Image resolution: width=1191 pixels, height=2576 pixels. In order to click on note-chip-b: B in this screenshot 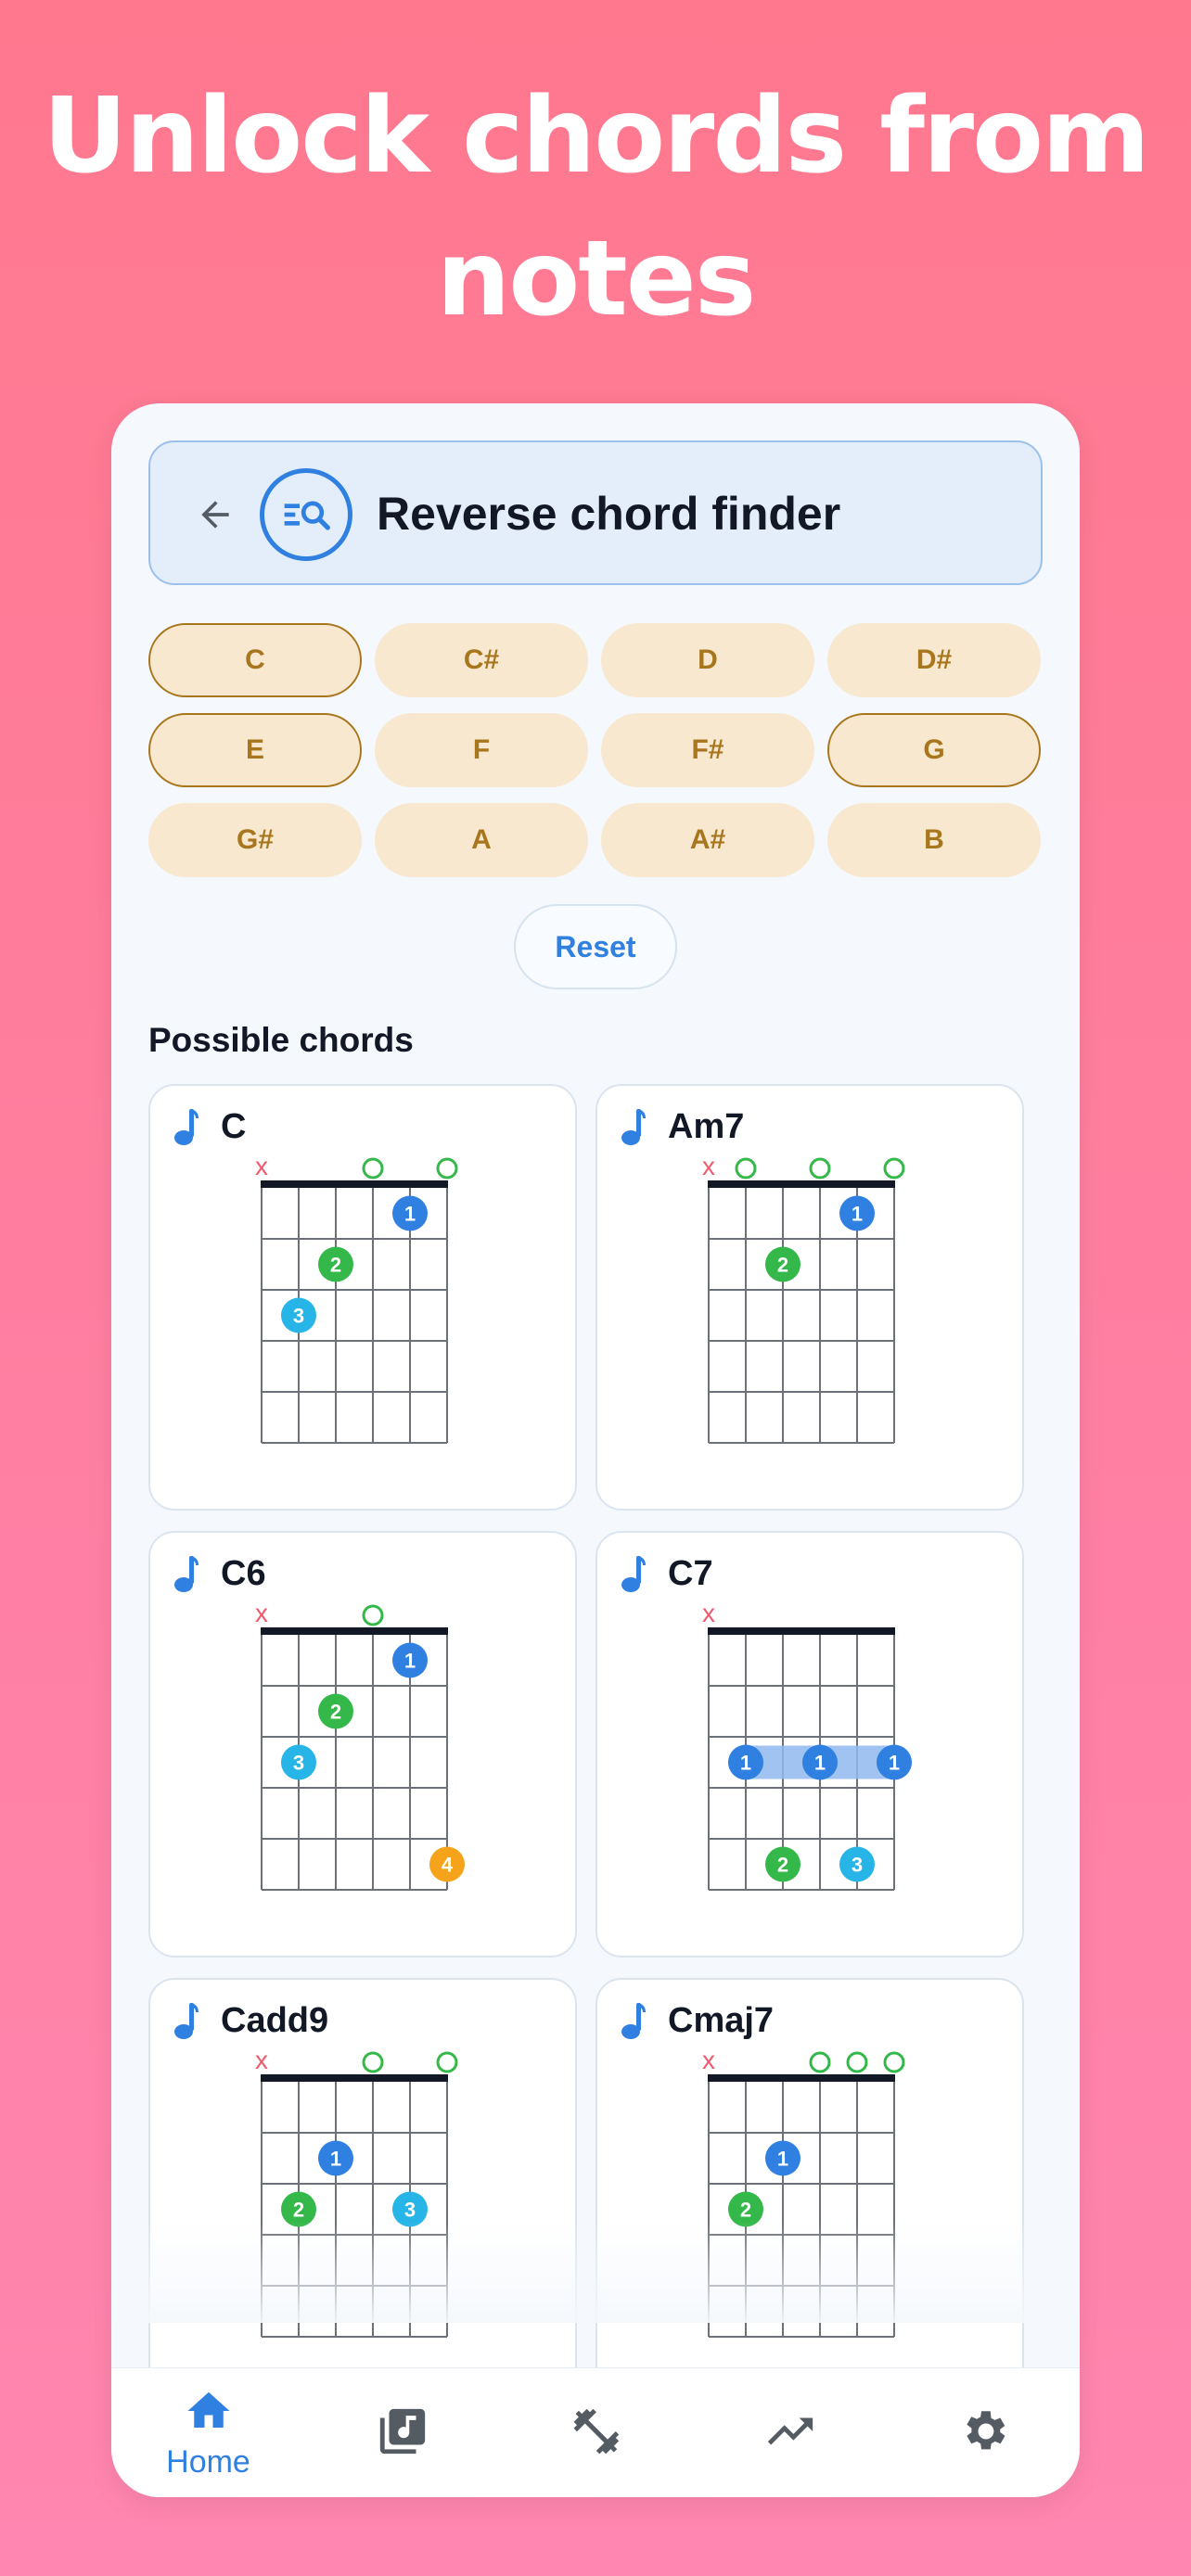, I will do `click(934, 840)`.